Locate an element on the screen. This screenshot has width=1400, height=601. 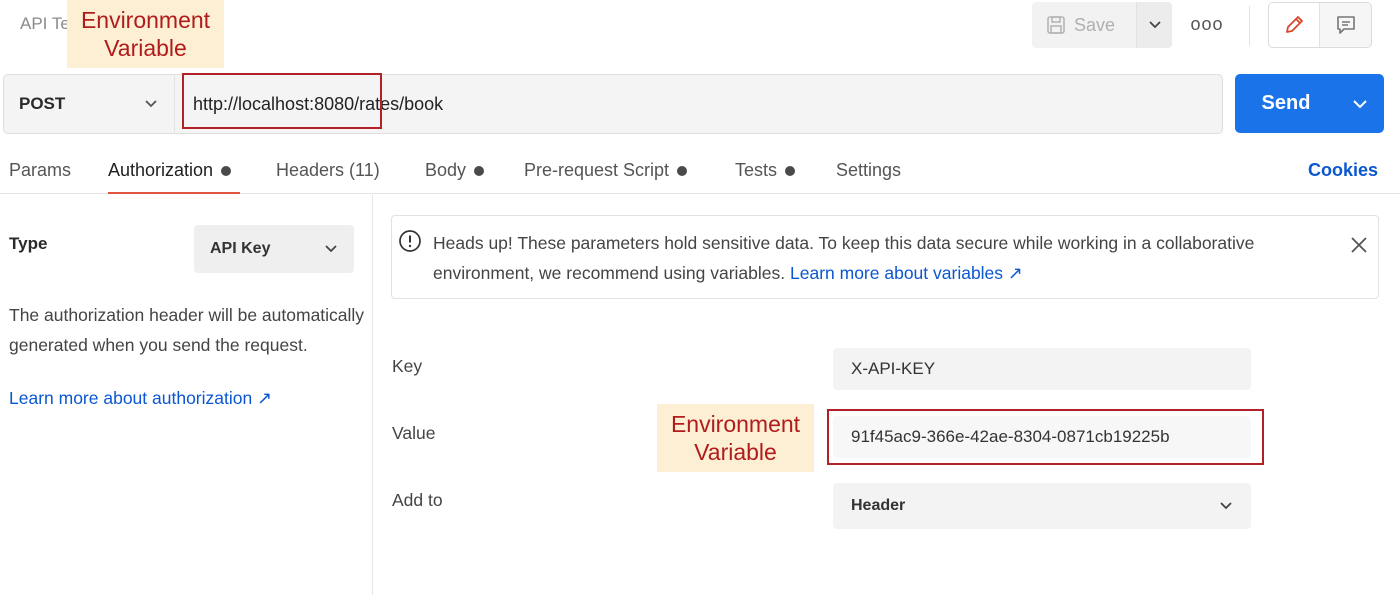
key-input: X-API-KEY is located at coordinates (1042, 369).